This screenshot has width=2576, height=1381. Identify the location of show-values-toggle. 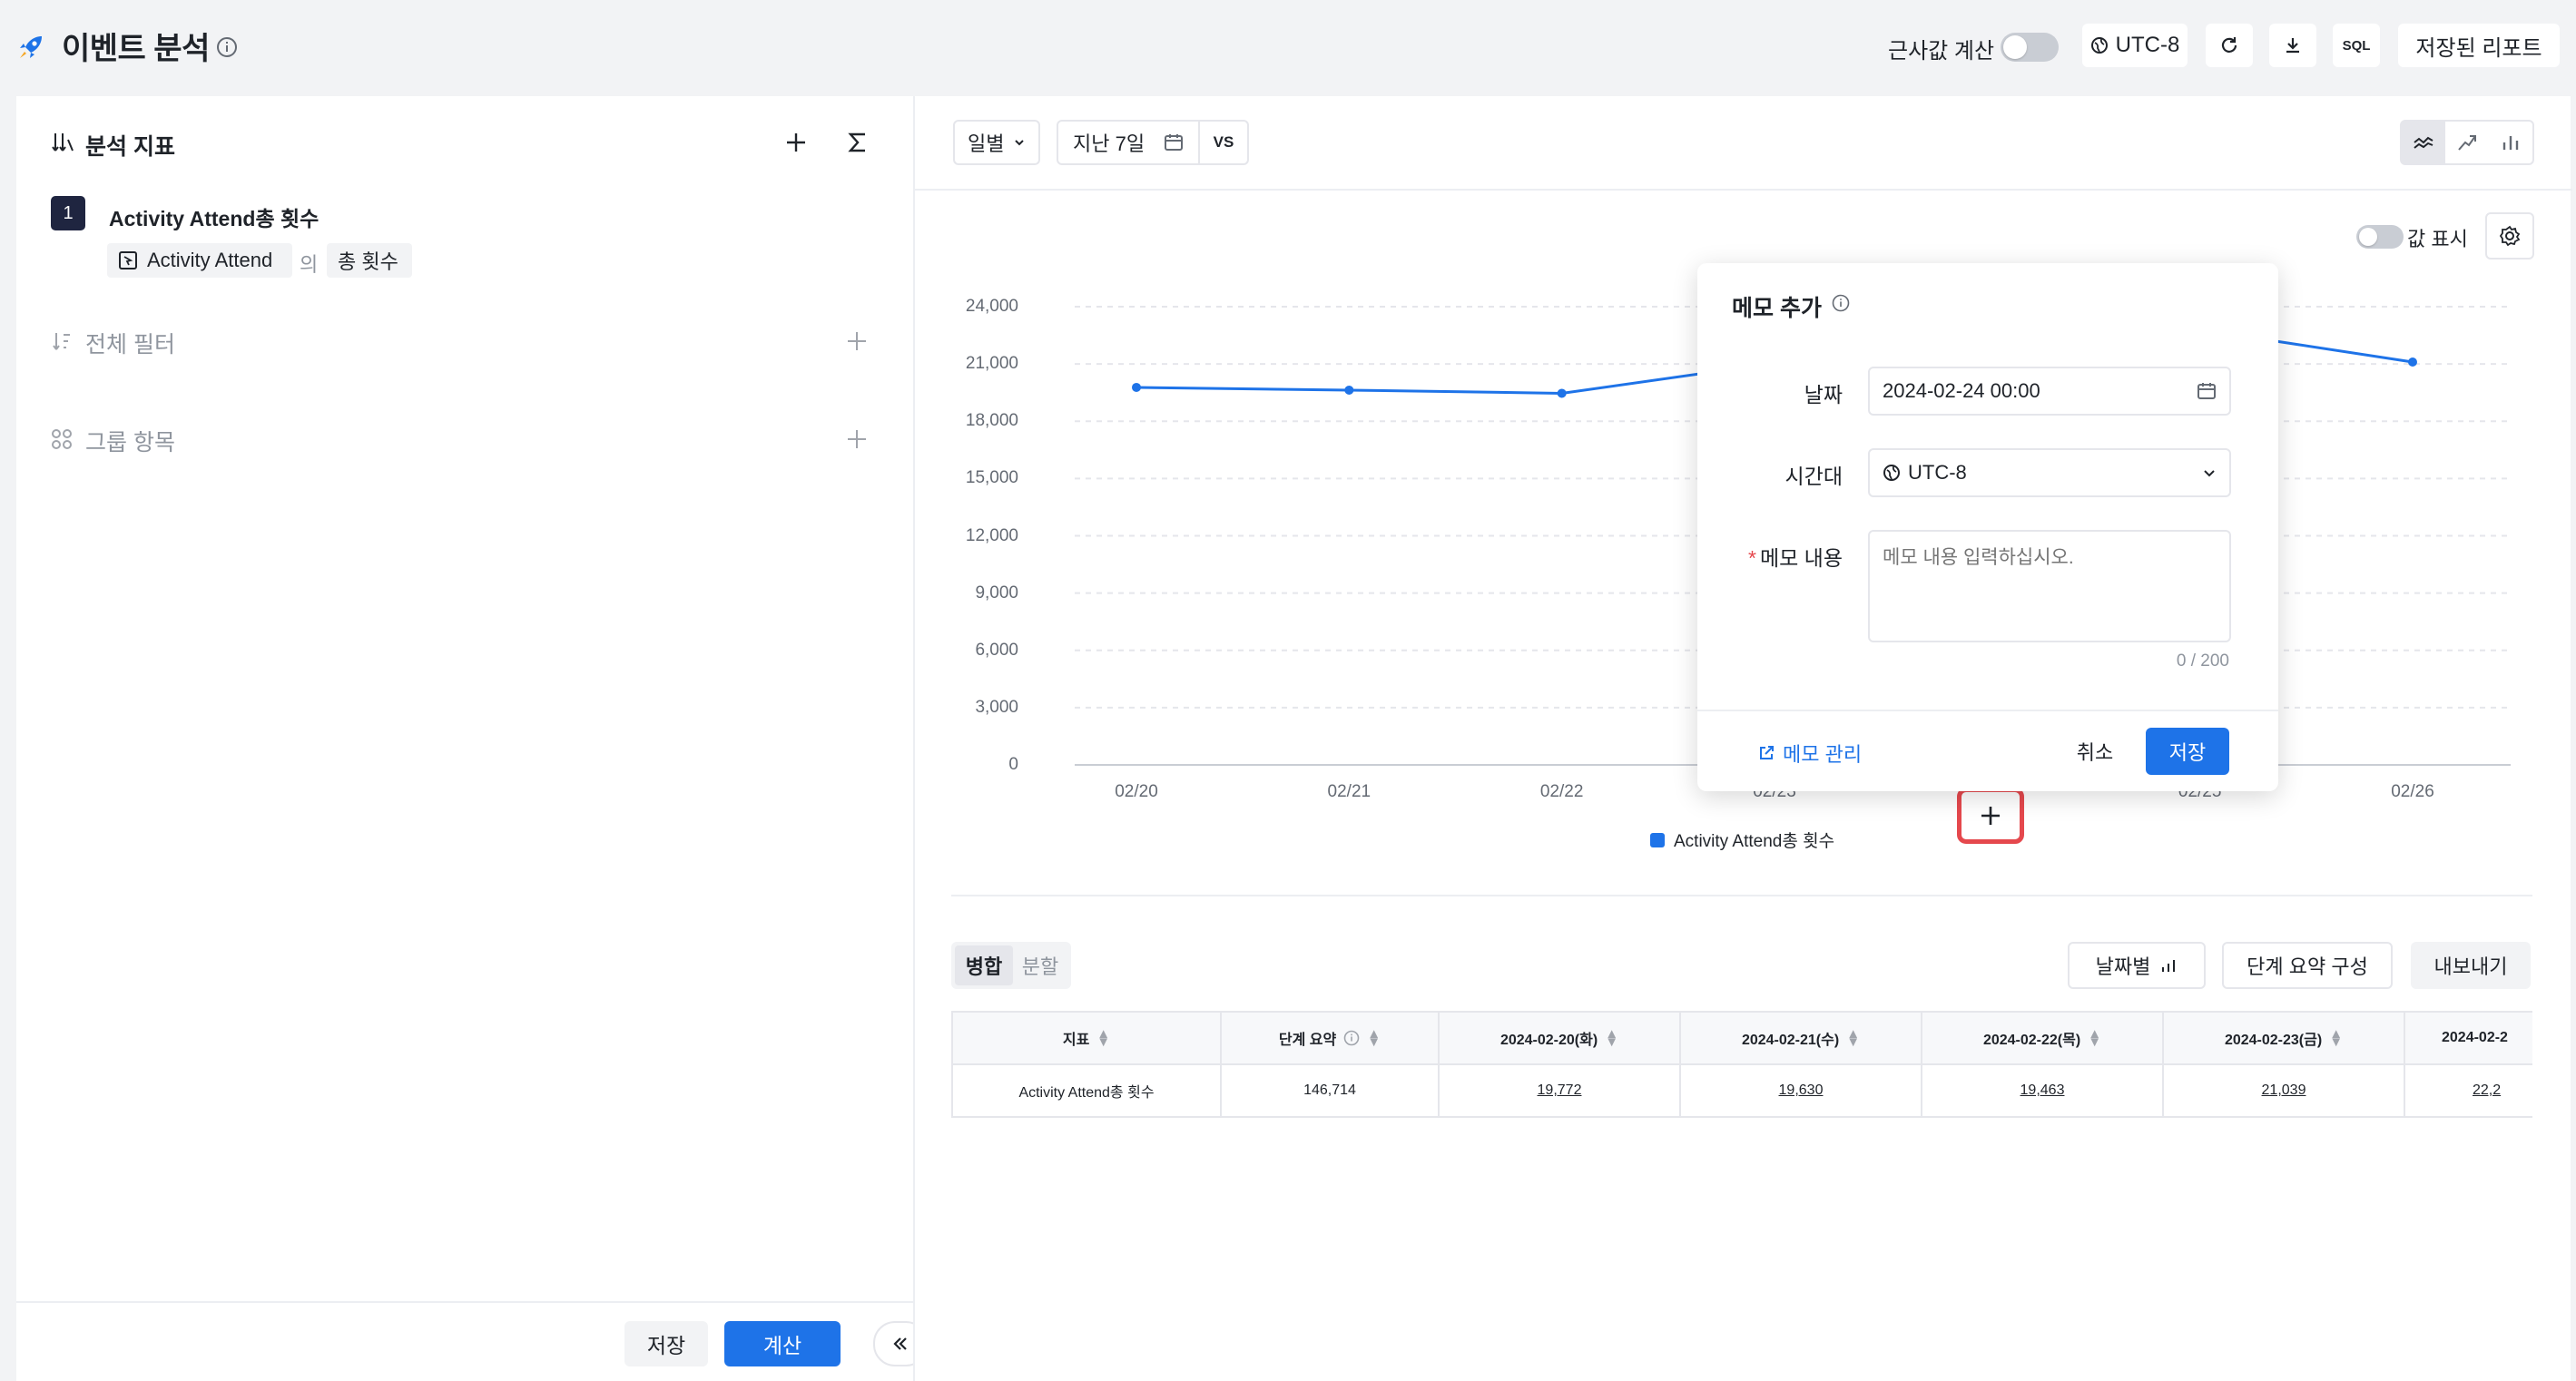
(2380, 237).